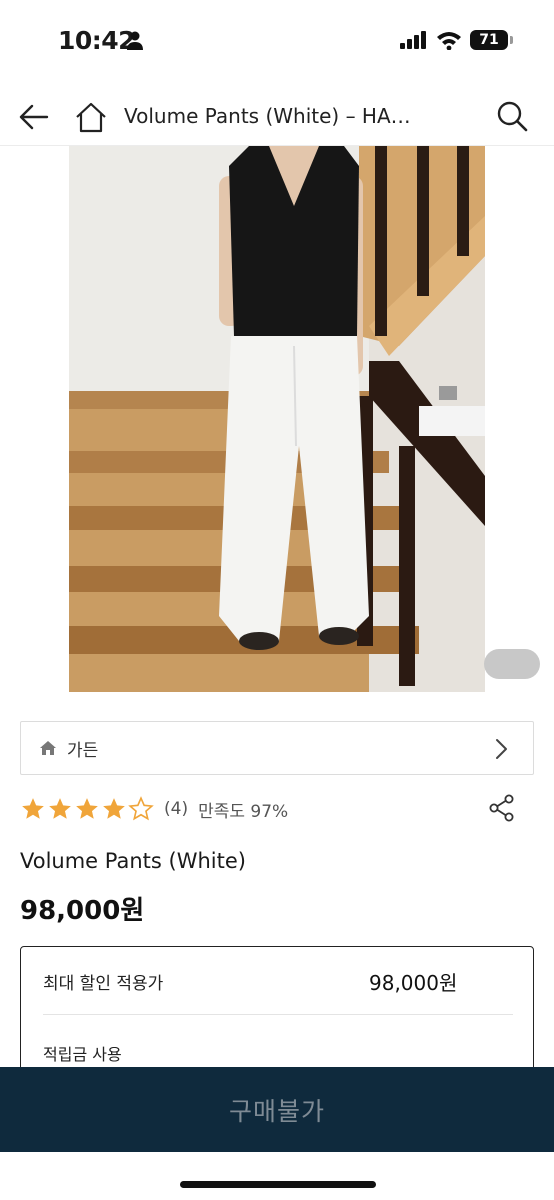 The height and width of the screenshot is (1200, 554). What do you see at coordinates (277, 748) in the screenshot?
I see `category-link: 가든` at bounding box center [277, 748].